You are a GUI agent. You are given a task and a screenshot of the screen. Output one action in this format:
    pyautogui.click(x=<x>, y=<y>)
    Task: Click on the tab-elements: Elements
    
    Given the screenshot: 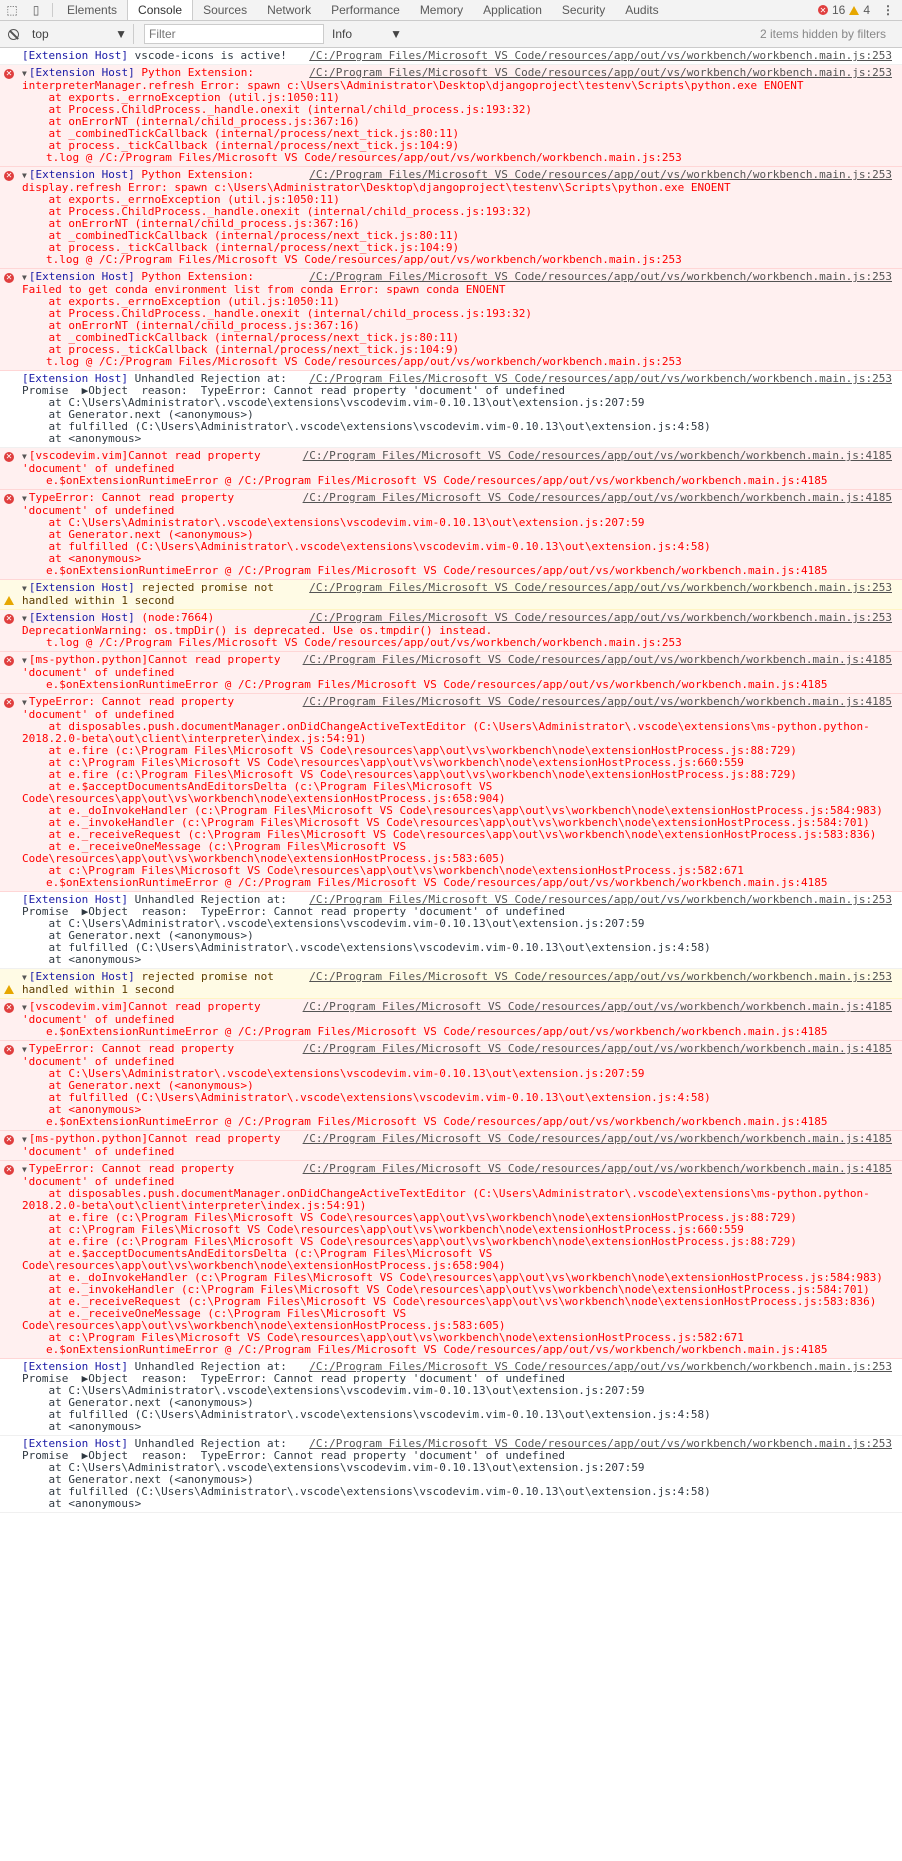 What is the action you would take?
    pyautogui.click(x=92, y=10)
    